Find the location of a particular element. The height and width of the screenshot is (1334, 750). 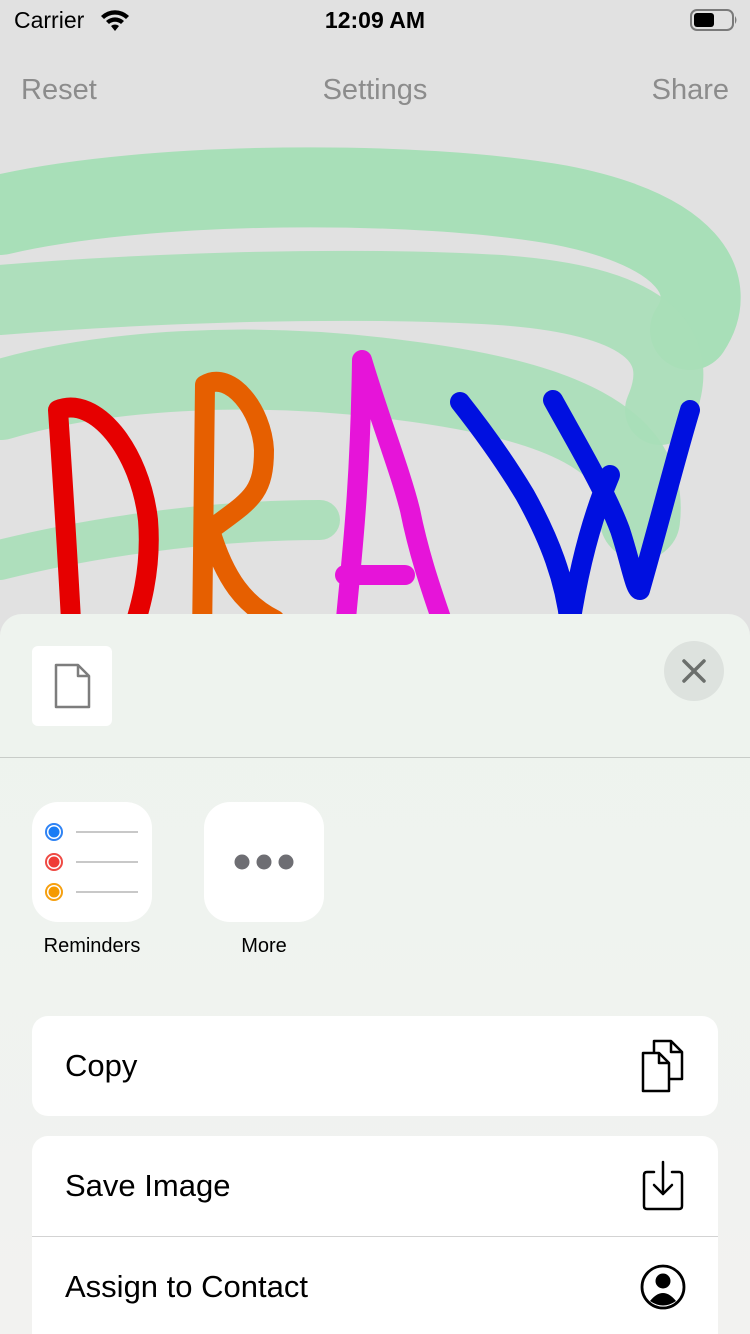

copy-label: Copy is located at coordinates (101, 1065).